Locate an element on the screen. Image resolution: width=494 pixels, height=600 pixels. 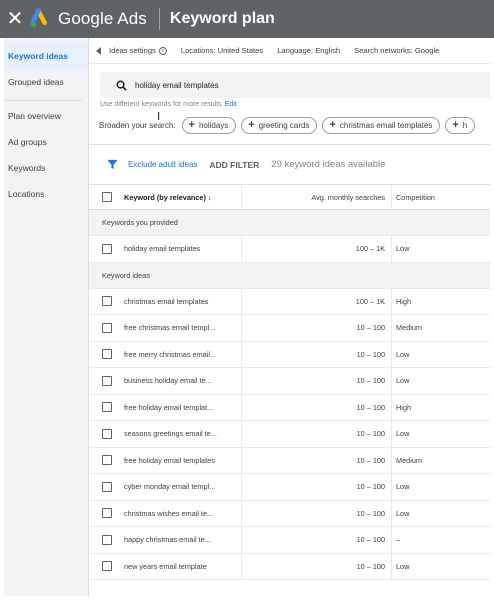
avg-searches-column-header: Avg. monthly searches is located at coordinates (316, 197).